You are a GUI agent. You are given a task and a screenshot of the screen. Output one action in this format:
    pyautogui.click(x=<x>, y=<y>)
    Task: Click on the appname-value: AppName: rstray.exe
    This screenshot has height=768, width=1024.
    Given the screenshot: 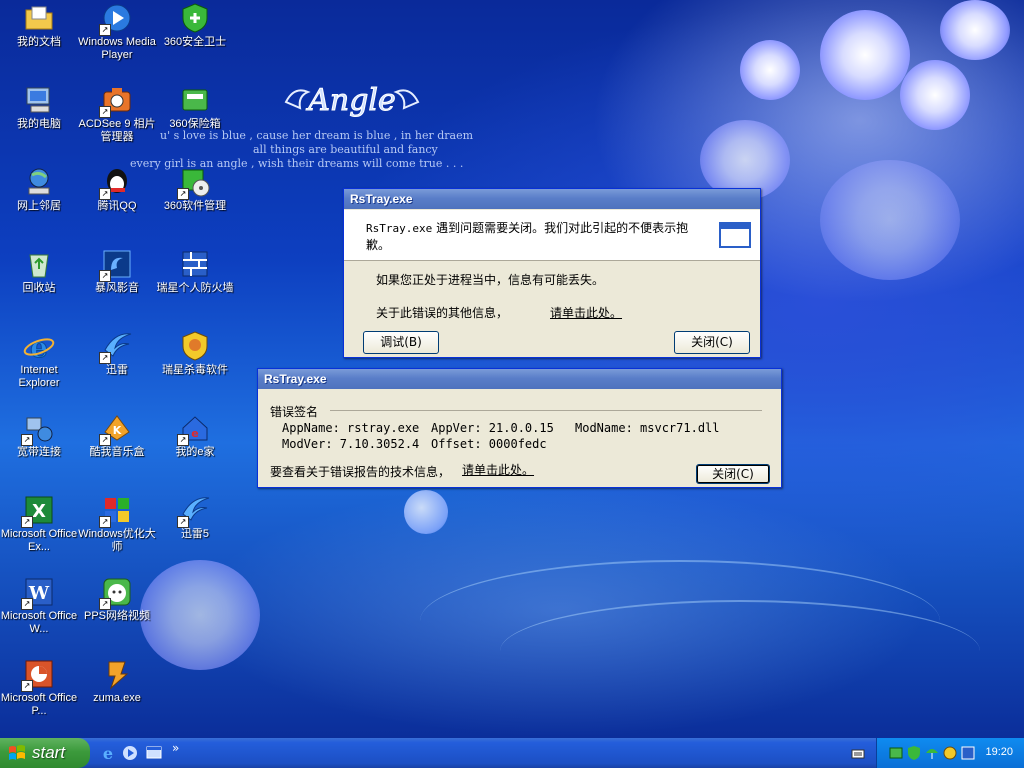 What is the action you would take?
    pyautogui.click(x=351, y=428)
    